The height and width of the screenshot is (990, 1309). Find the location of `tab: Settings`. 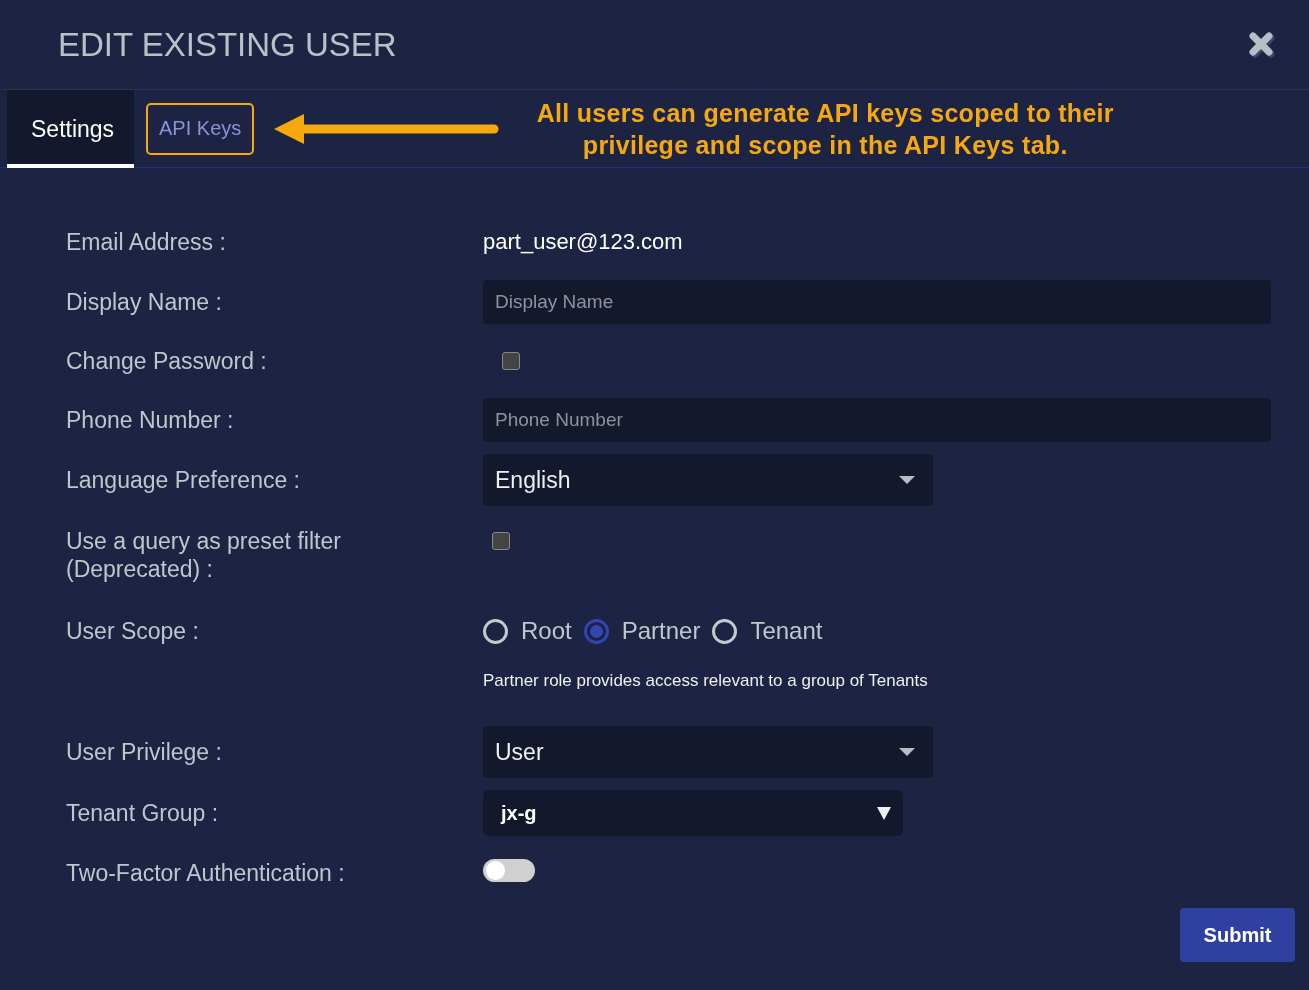

tab: Settings is located at coordinates (70, 128).